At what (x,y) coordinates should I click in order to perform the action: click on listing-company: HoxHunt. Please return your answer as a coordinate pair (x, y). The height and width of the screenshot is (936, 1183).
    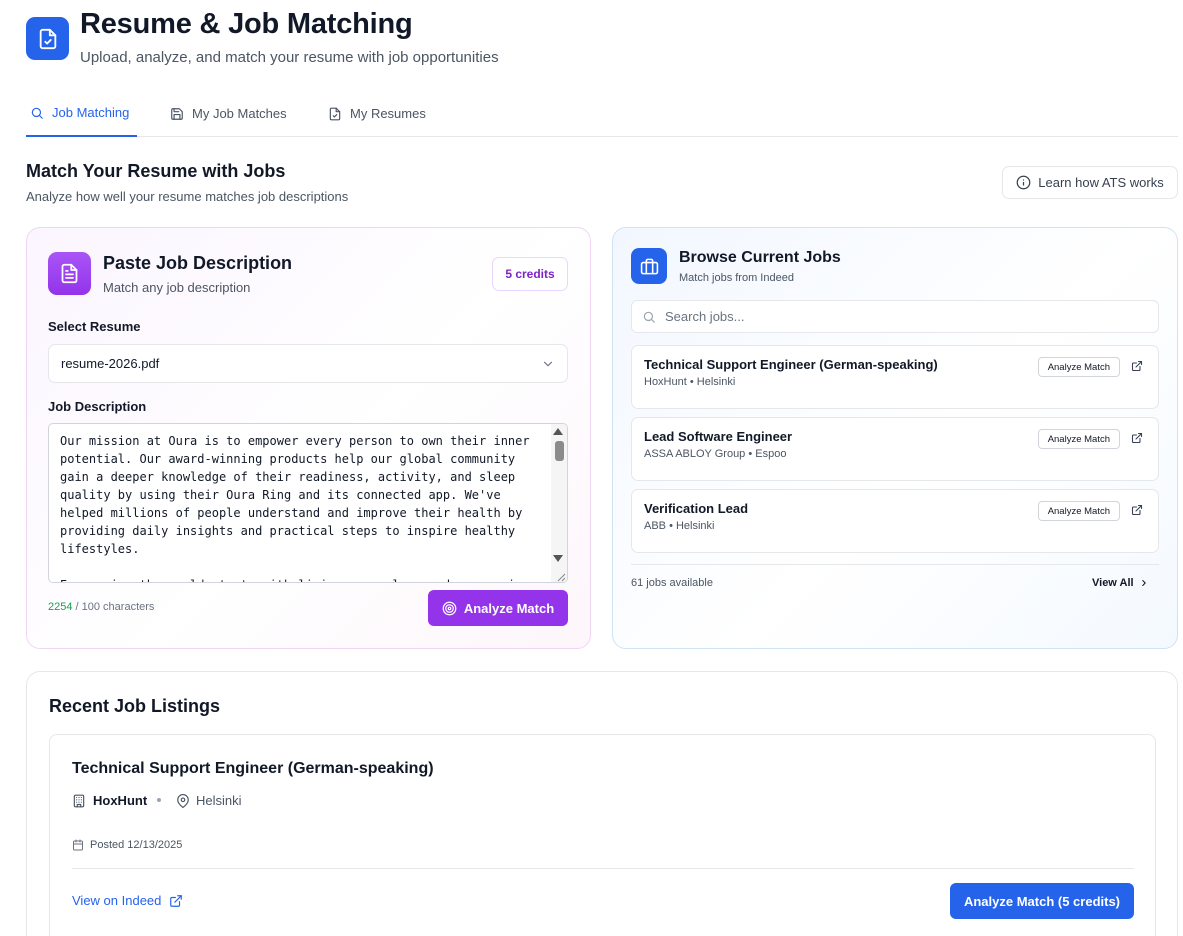
    Looking at the image, I should click on (109, 800).